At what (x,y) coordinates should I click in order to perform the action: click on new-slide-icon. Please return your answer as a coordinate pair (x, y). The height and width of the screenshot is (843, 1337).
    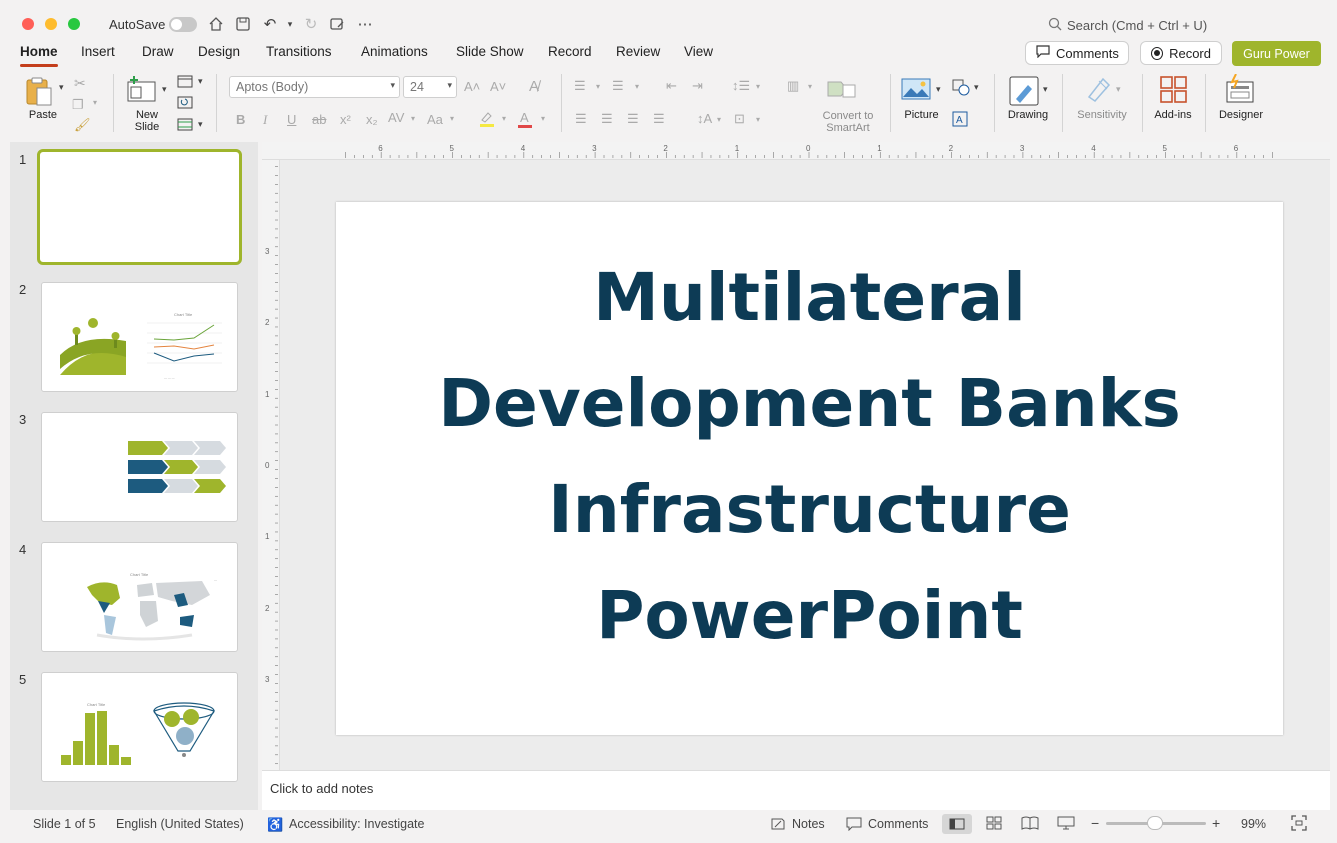
    Looking at the image, I should click on (142, 90).